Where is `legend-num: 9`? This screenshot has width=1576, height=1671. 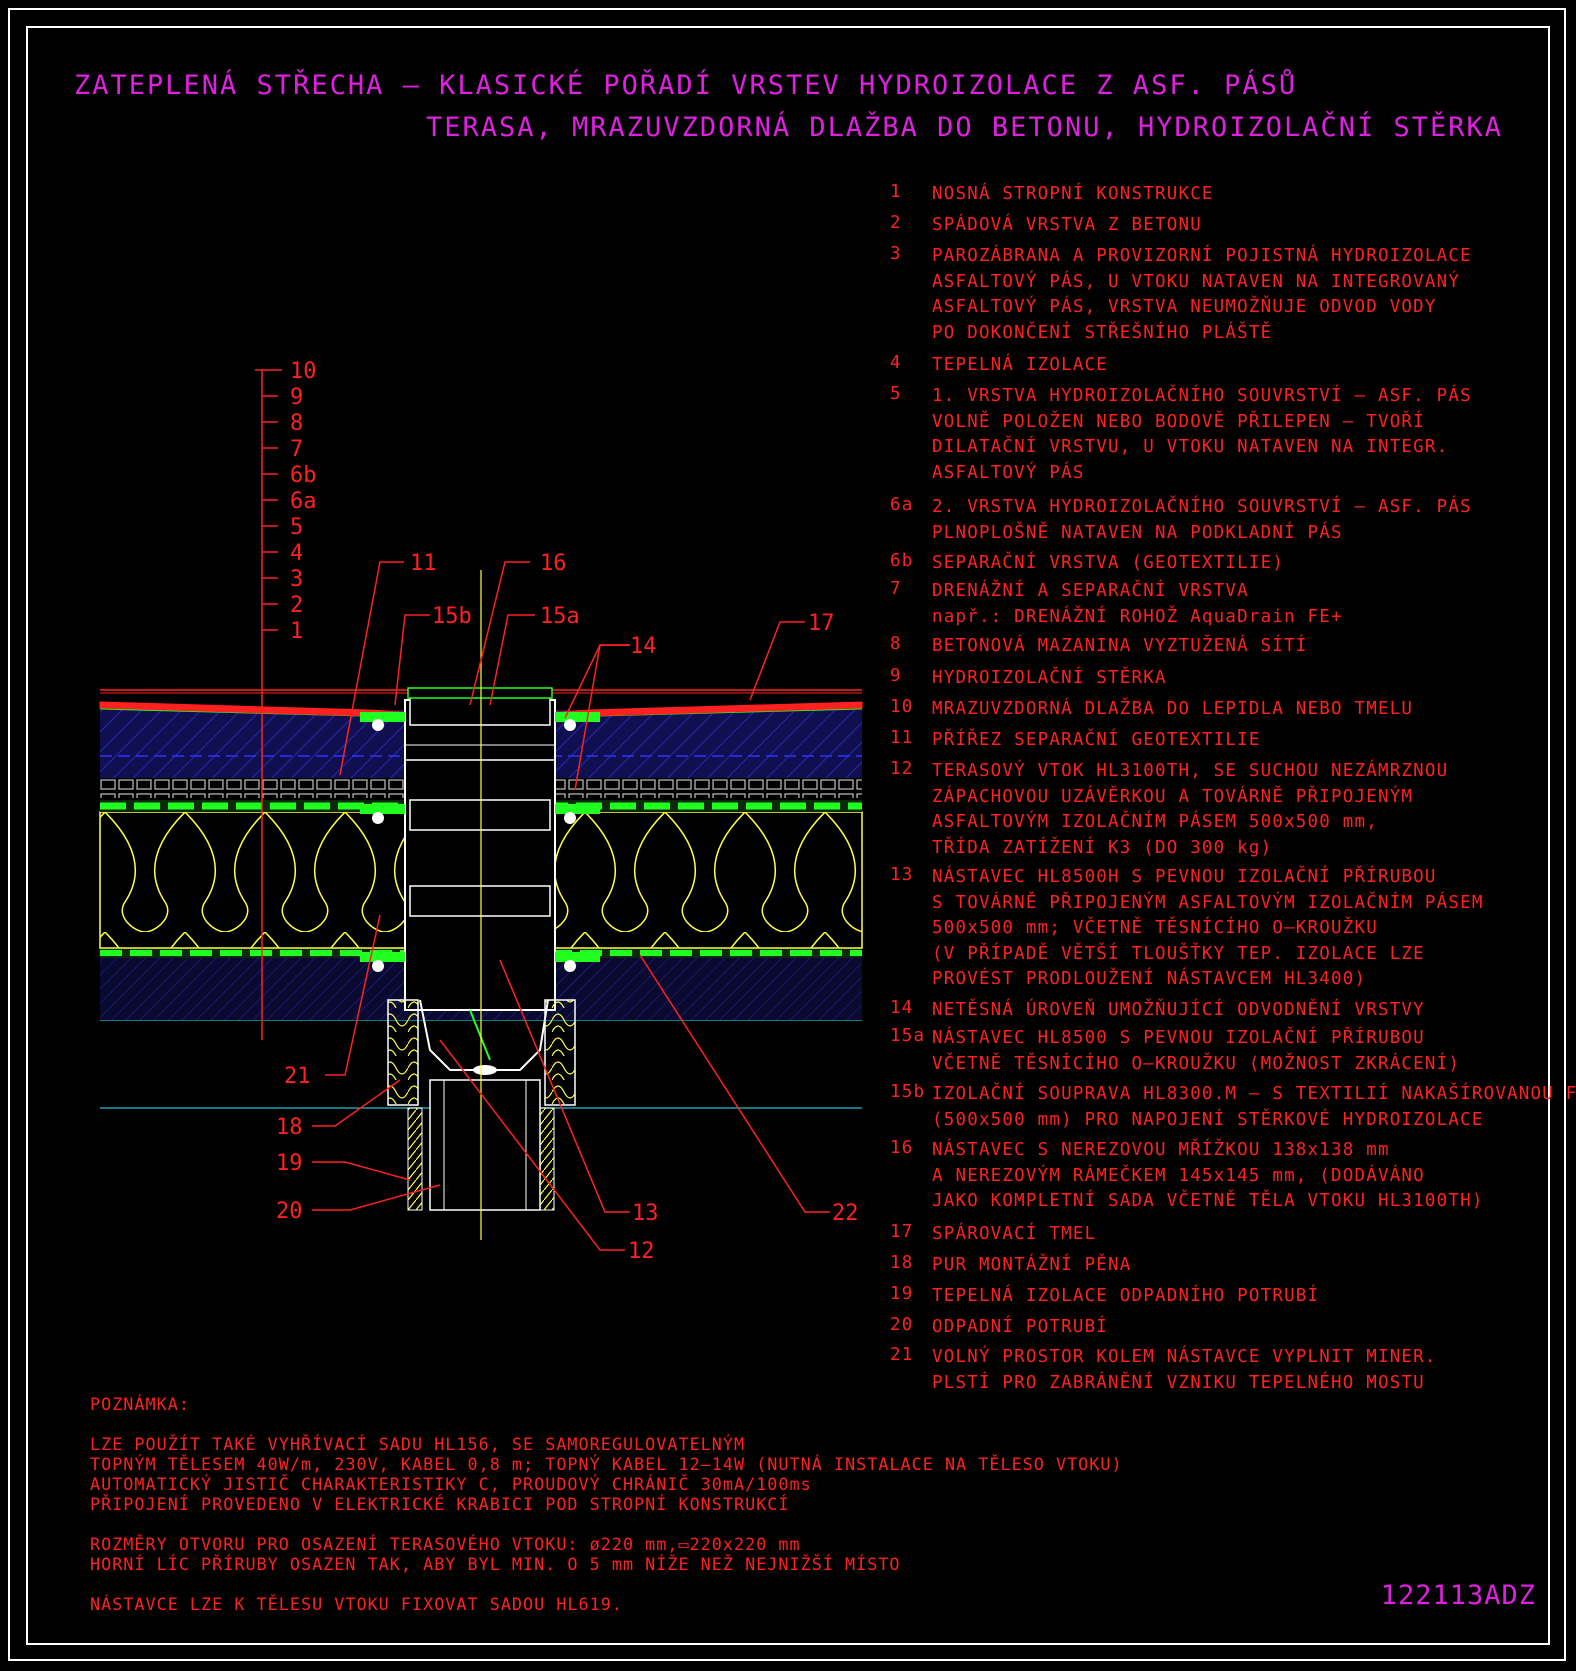 legend-num: 9 is located at coordinates (896, 676).